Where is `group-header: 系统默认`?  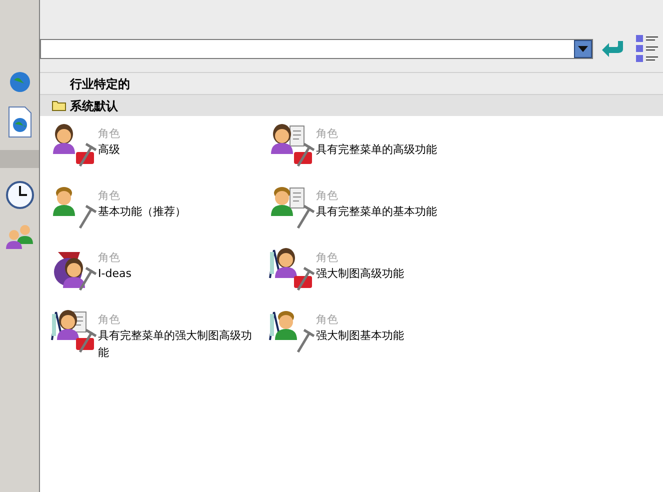
group-header: 系统默认 is located at coordinates (351, 105).